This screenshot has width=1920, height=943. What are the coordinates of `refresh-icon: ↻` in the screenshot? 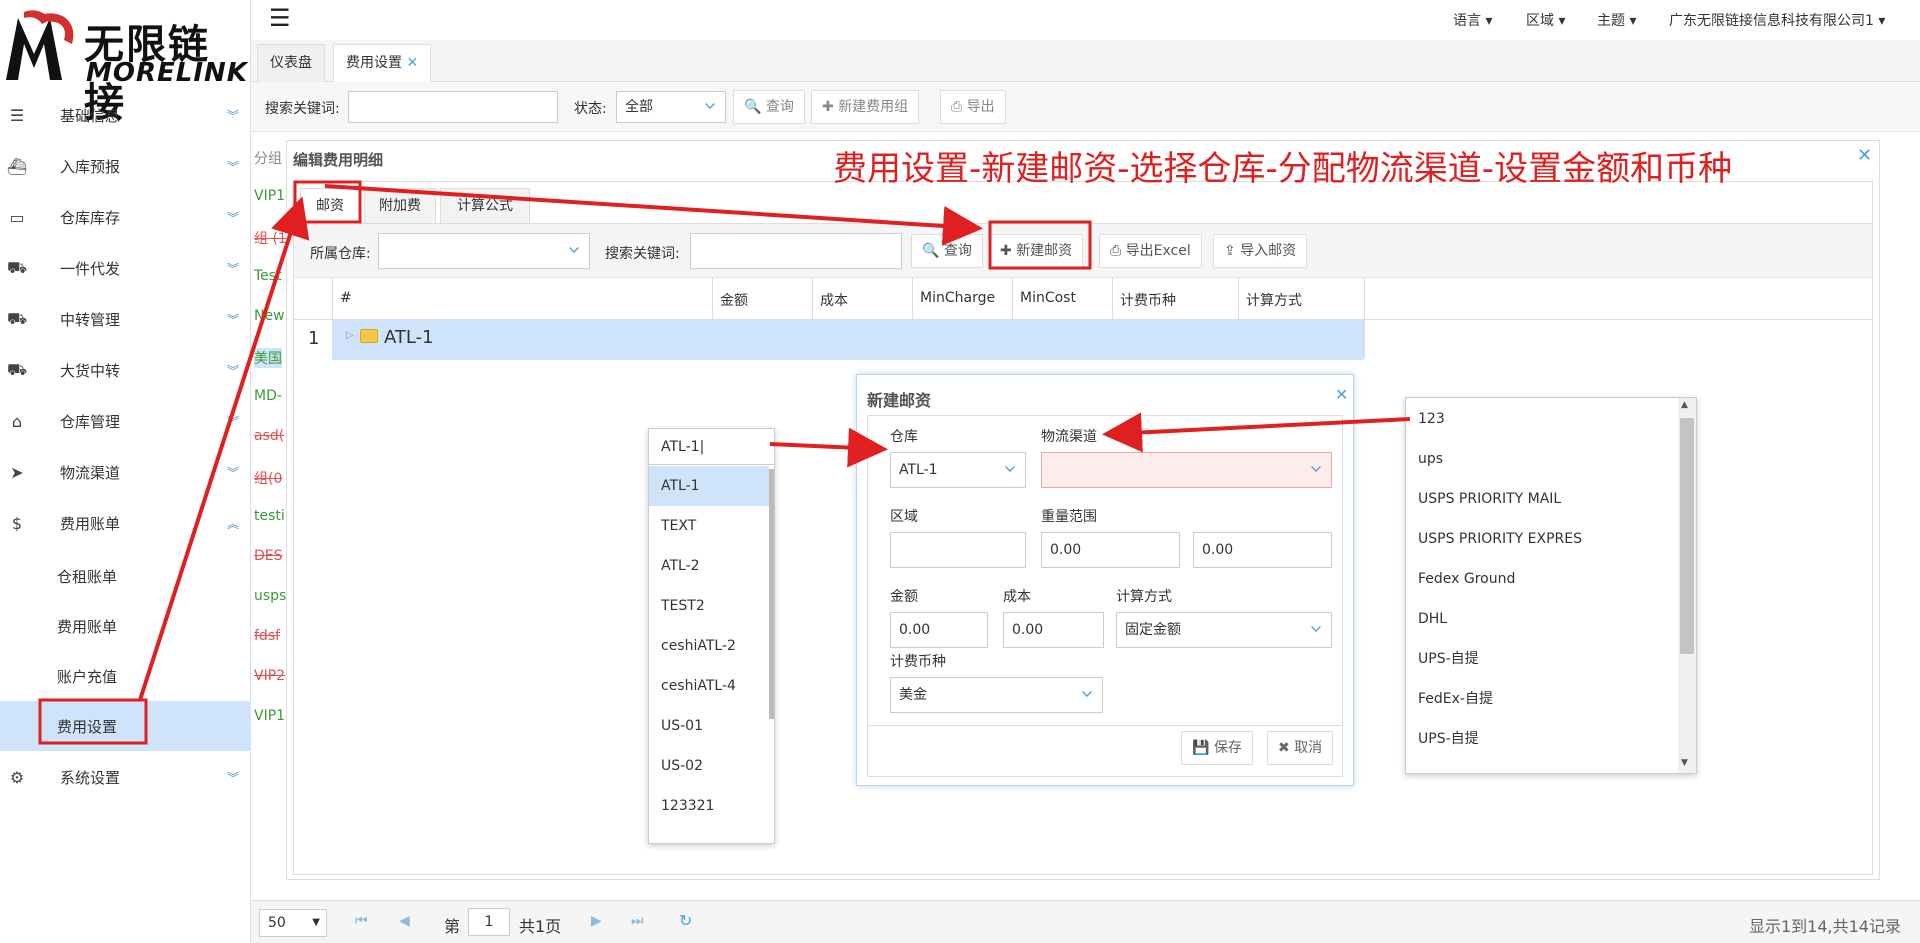 It's located at (685, 920).